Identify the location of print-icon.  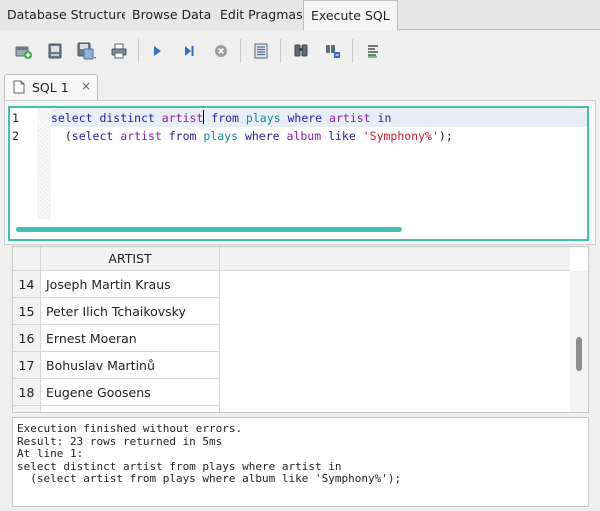
(119, 51).